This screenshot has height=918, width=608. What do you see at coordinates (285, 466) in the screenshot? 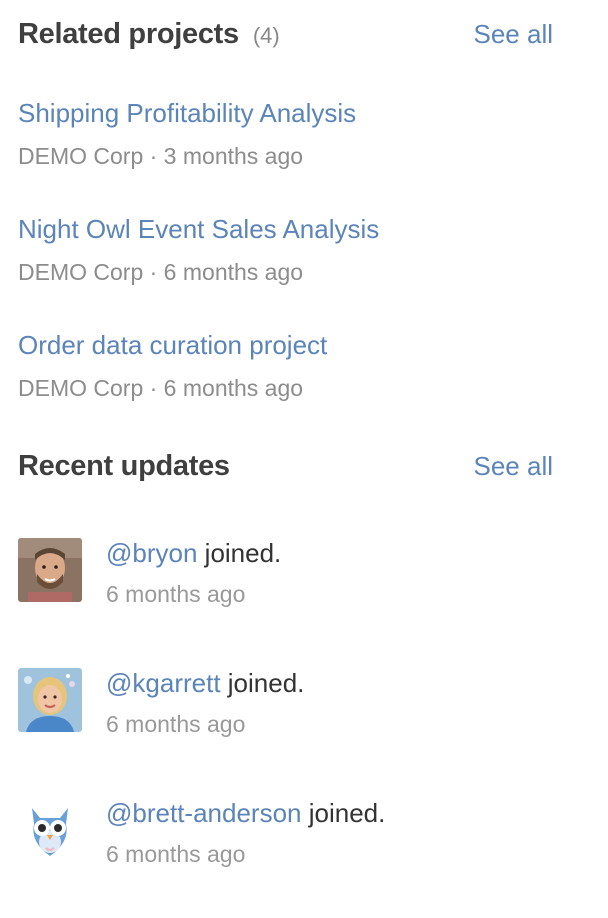
I see `recent-updates-header: Recent updates See all` at bounding box center [285, 466].